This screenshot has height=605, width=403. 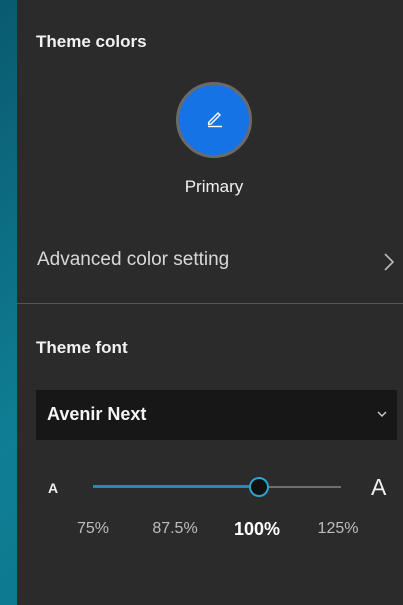 What do you see at coordinates (53, 488) in the screenshot?
I see `font-size-small-label: A` at bounding box center [53, 488].